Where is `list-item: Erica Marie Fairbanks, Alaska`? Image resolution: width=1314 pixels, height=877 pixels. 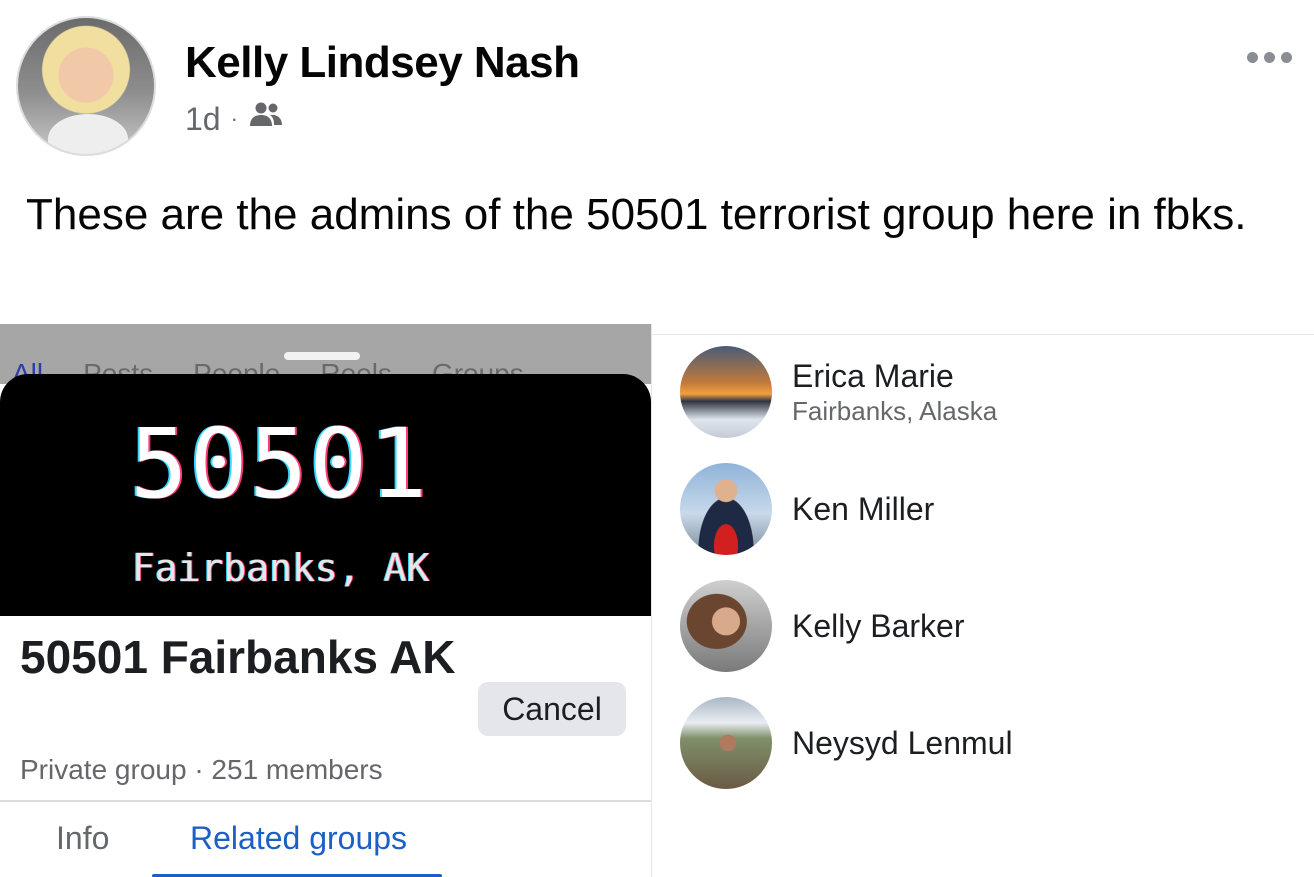 list-item: Erica Marie Fairbanks, Alaska is located at coordinates (980, 392).